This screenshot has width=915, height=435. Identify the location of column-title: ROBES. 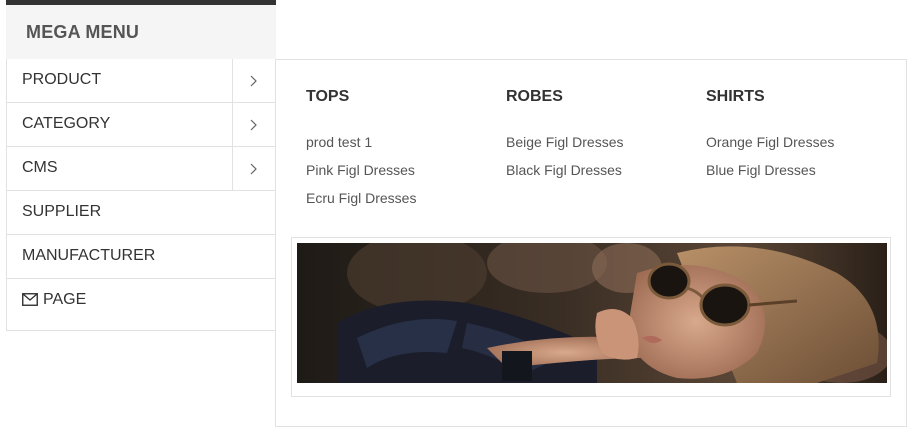
(534, 96).